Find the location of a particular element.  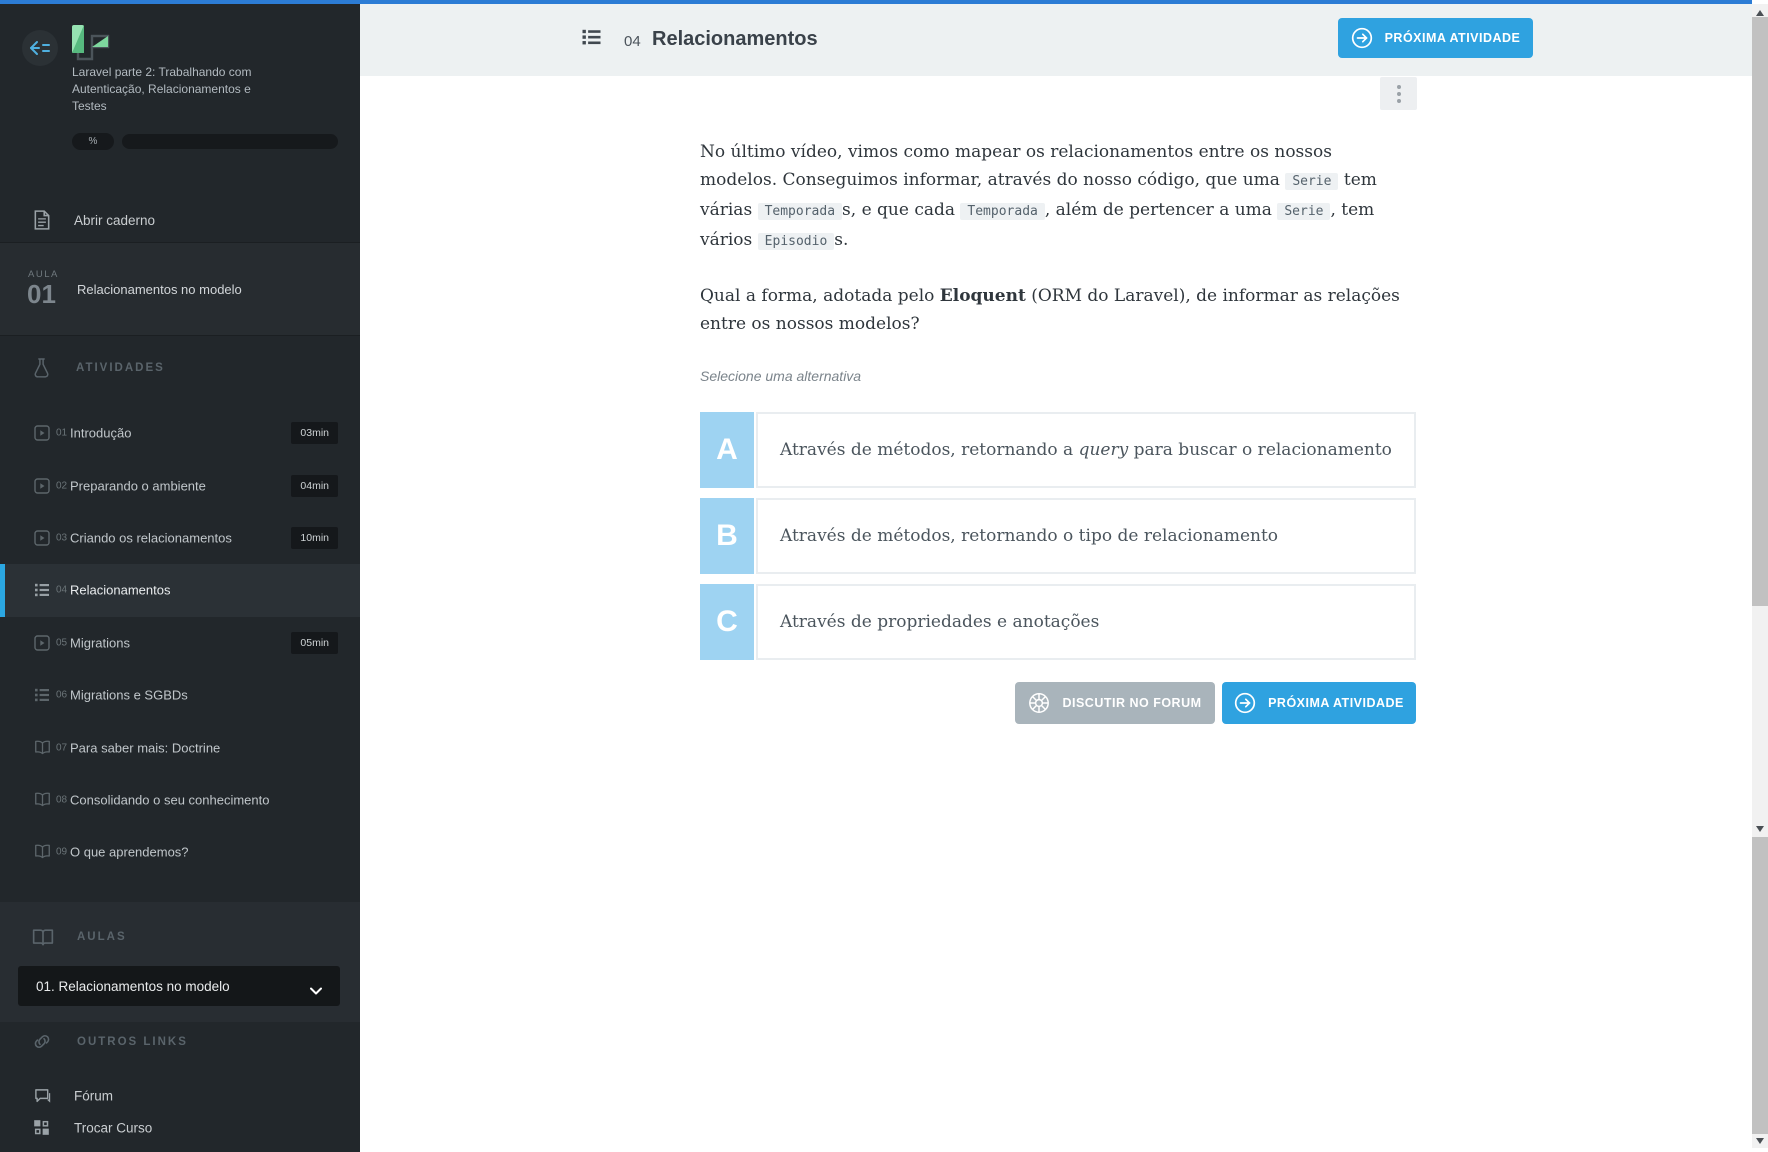

lesson-dropdown-value: 01. Relacionamentos no modelo is located at coordinates (133, 986).